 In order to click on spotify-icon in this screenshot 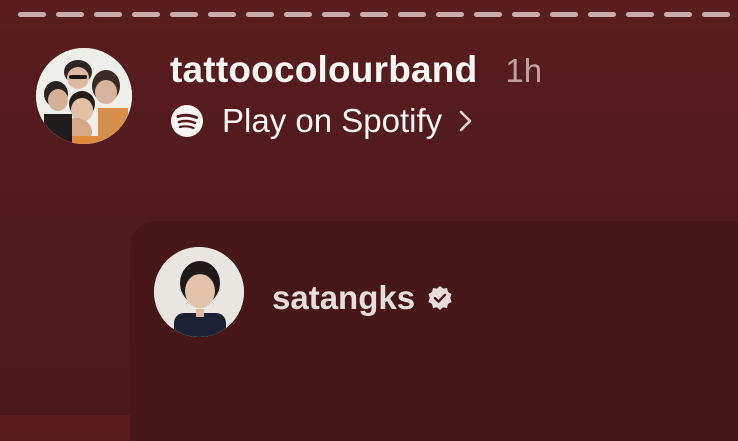, I will do `click(187, 121)`.